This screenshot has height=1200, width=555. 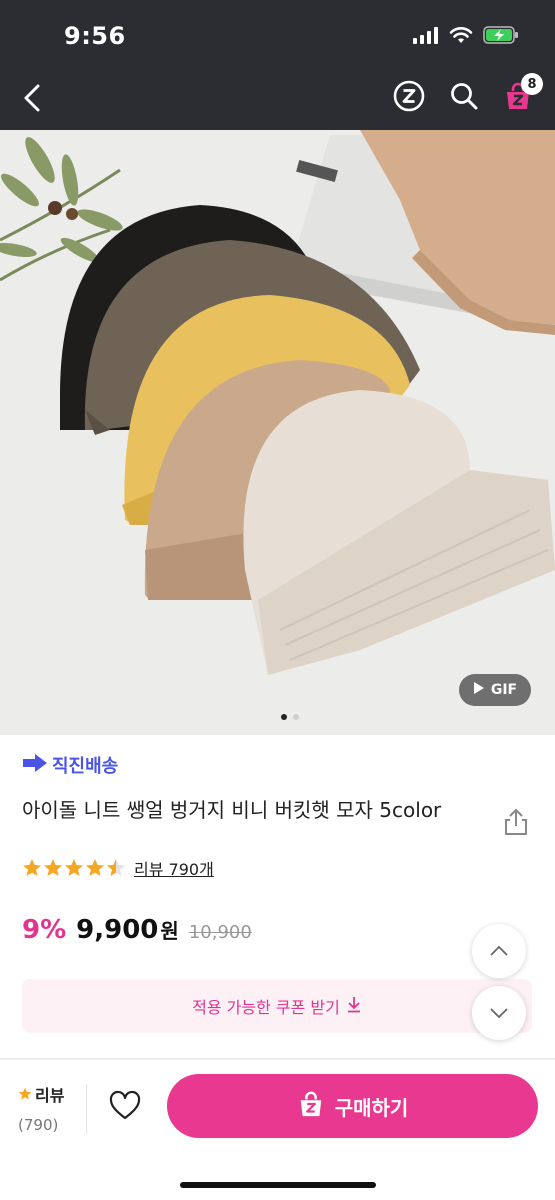 I want to click on star-rating, so click(x=74, y=868).